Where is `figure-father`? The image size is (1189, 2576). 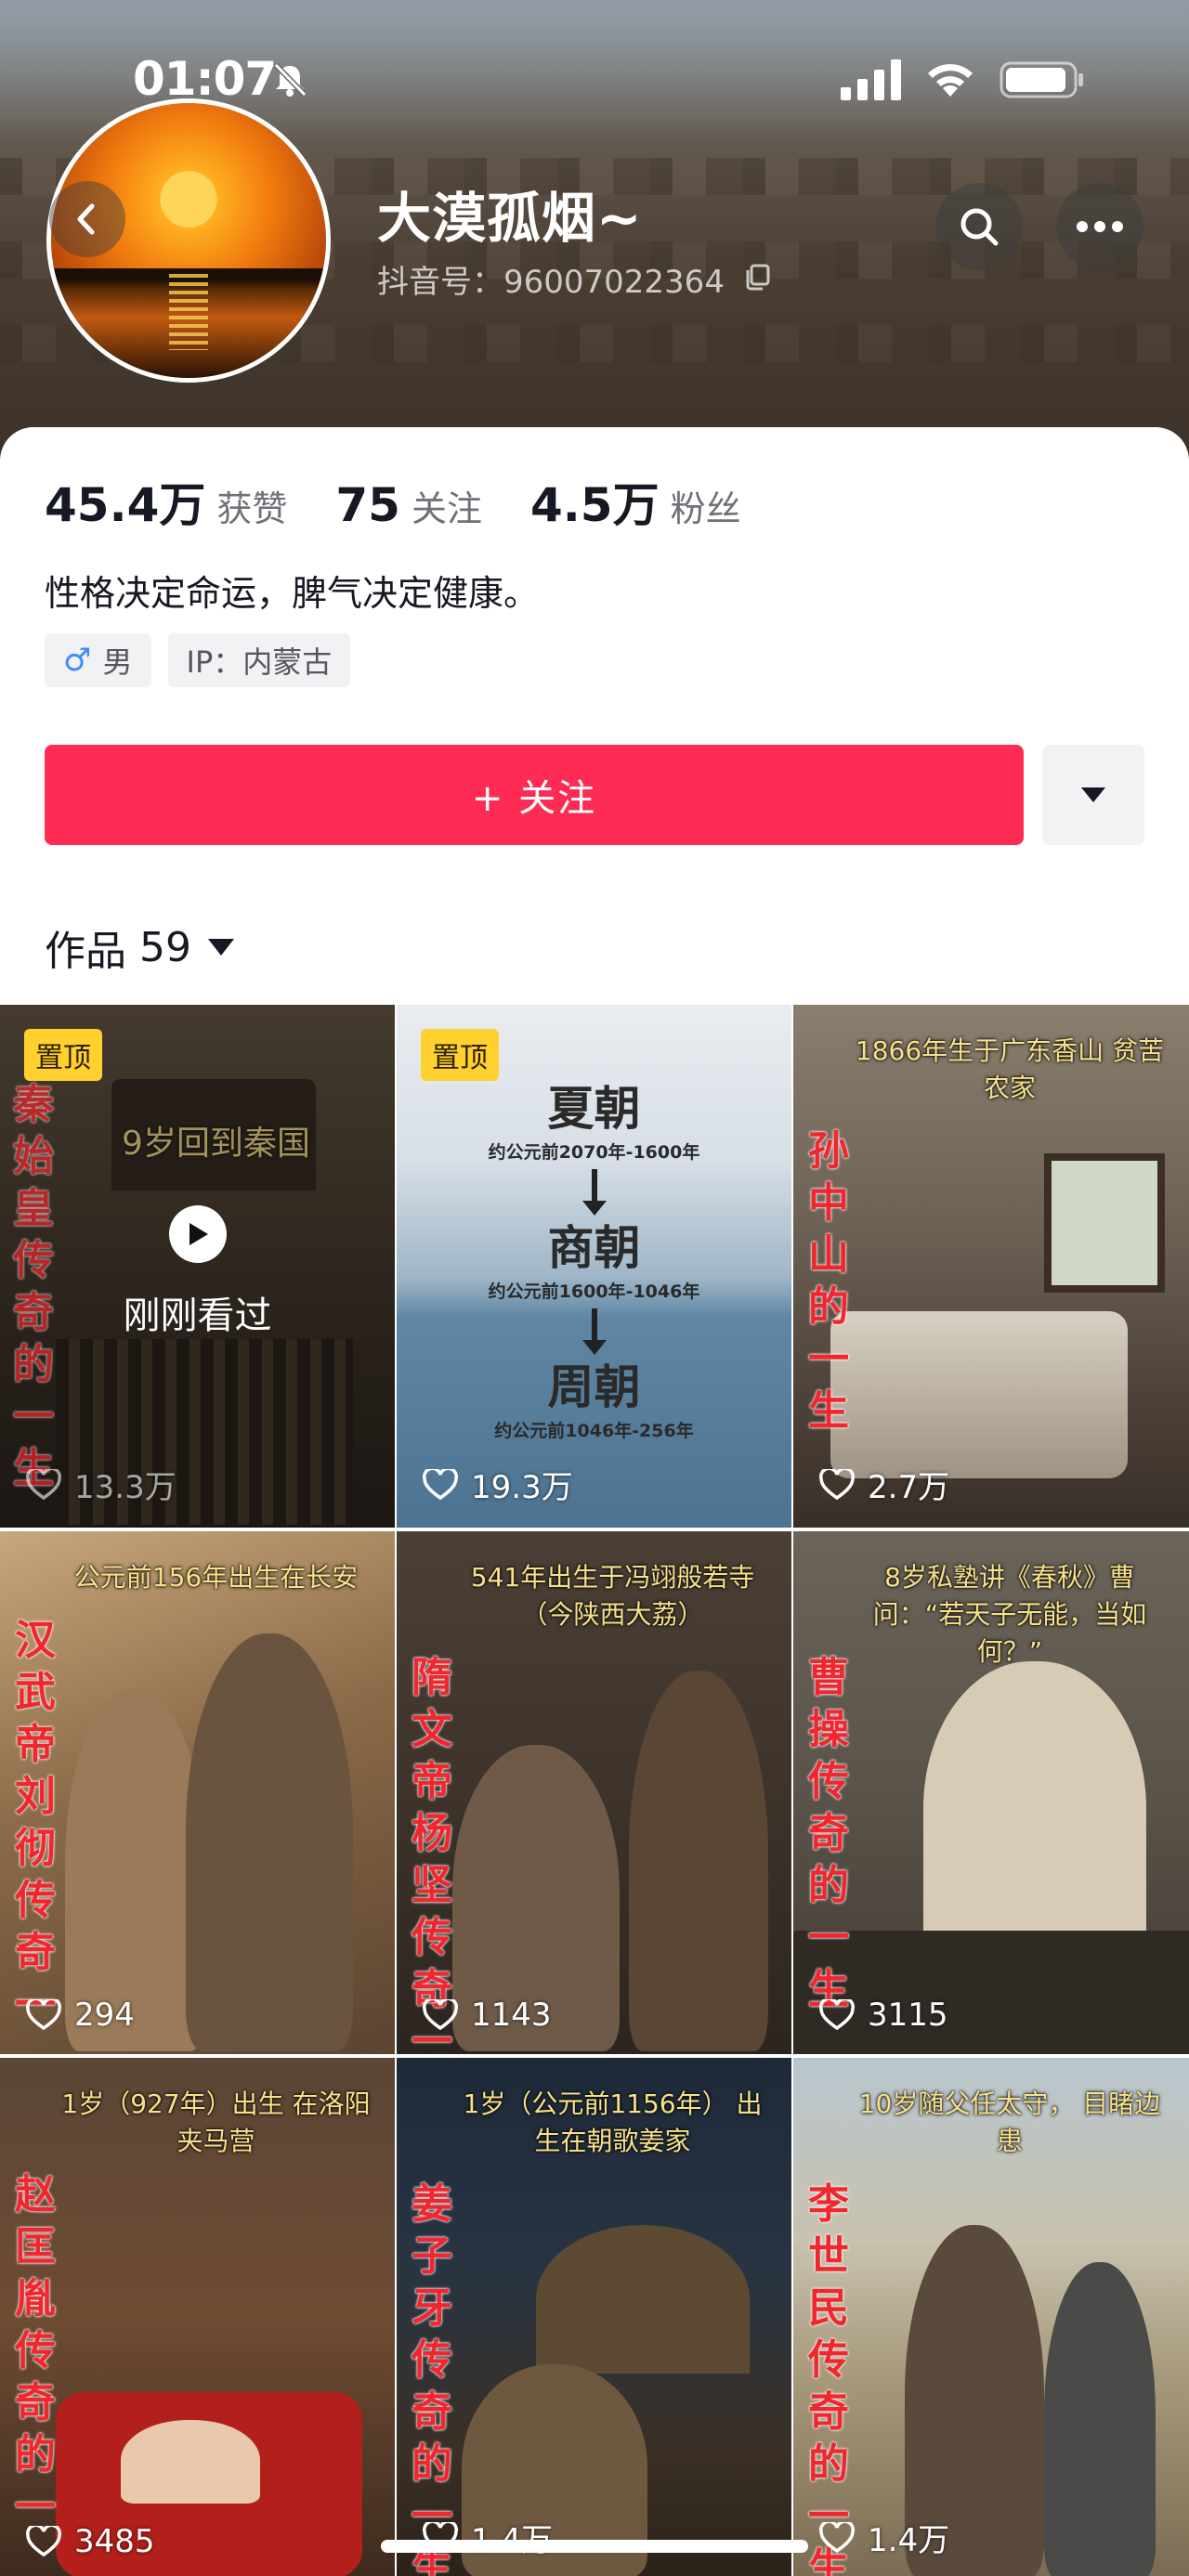
figure-father is located at coordinates (269, 1842).